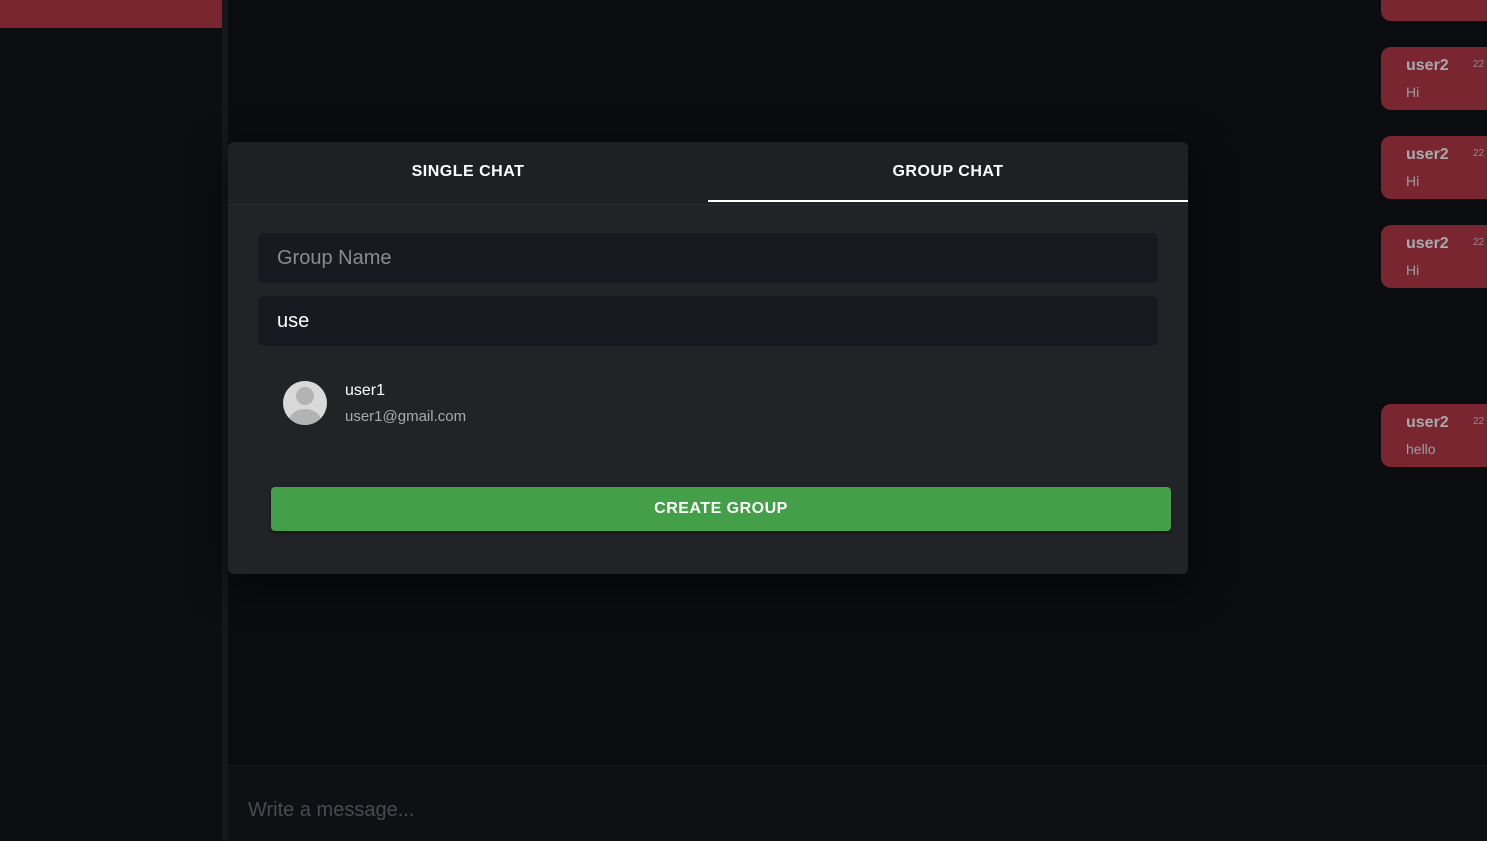 Image resolution: width=1487 pixels, height=841 pixels. I want to click on user-silhouette-icon, so click(305, 396).